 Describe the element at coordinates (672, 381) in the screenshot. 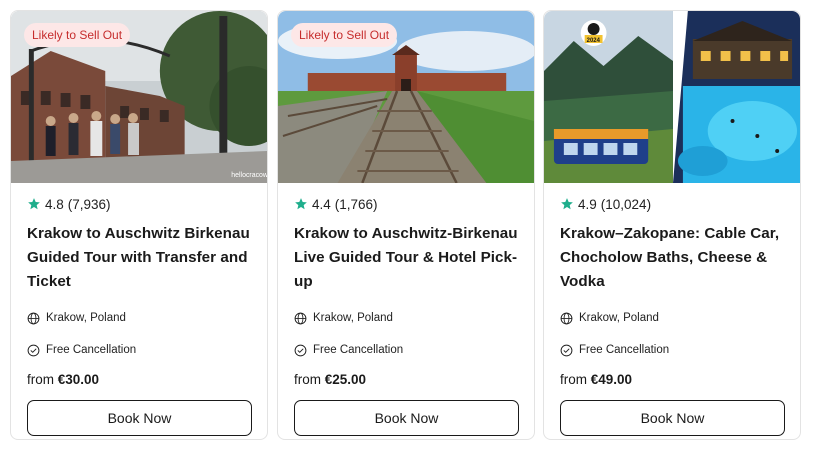

I see `price-row: from €49.00` at that location.